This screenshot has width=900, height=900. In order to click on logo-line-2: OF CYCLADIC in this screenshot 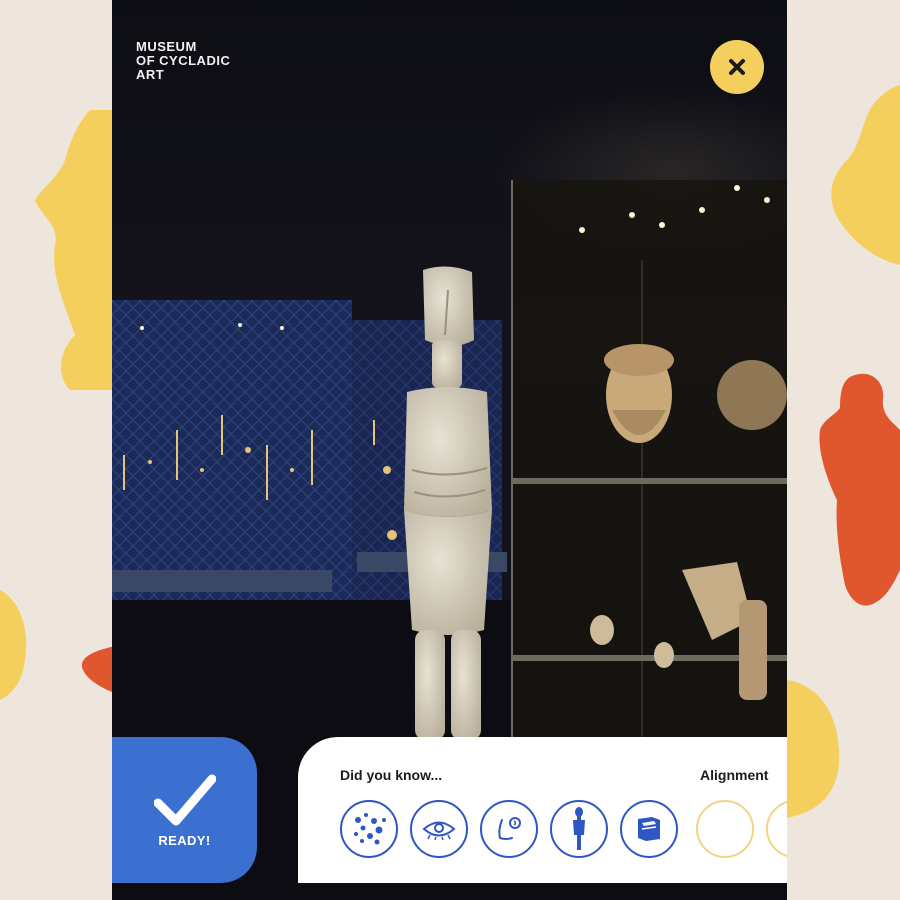, I will do `click(183, 60)`.